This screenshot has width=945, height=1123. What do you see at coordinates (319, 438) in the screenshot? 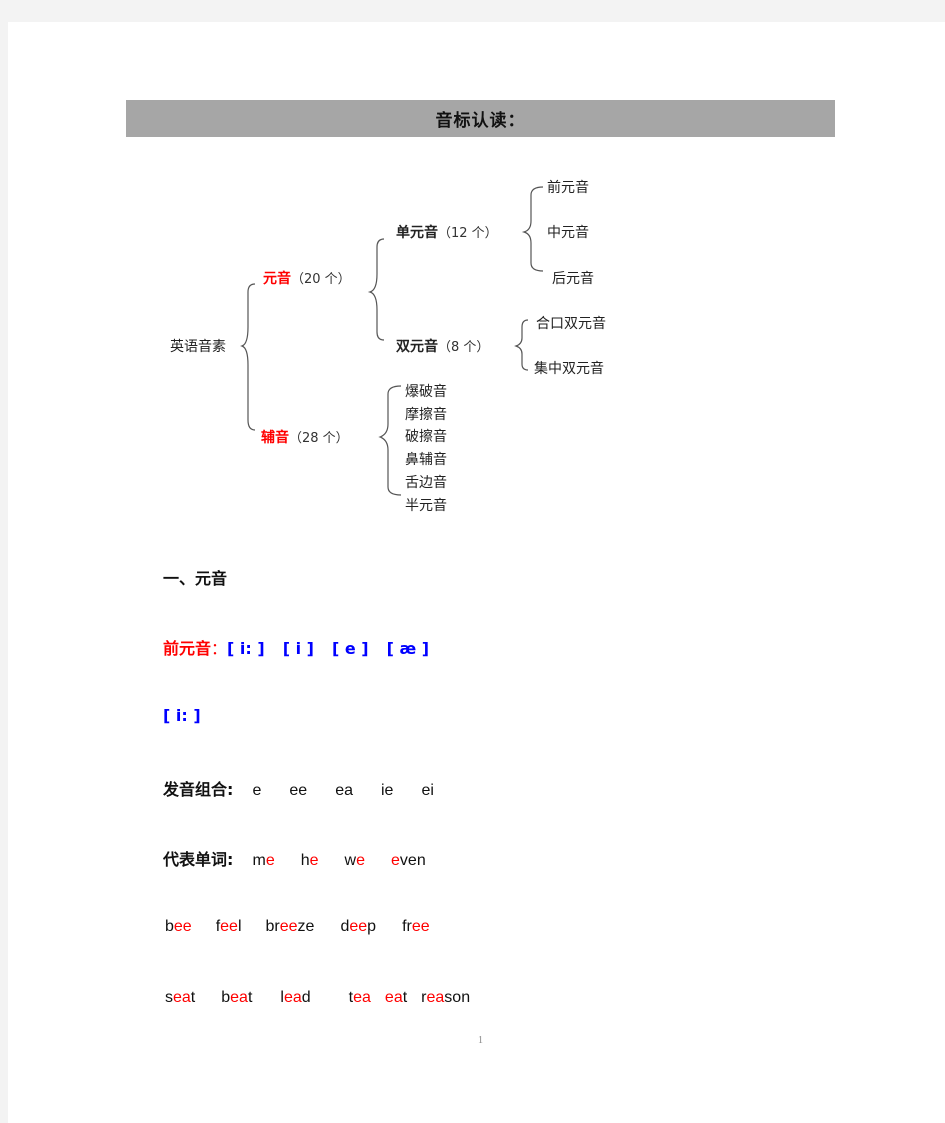
I see `consonant-count: （28 个）` at bounding box center [319, 438].